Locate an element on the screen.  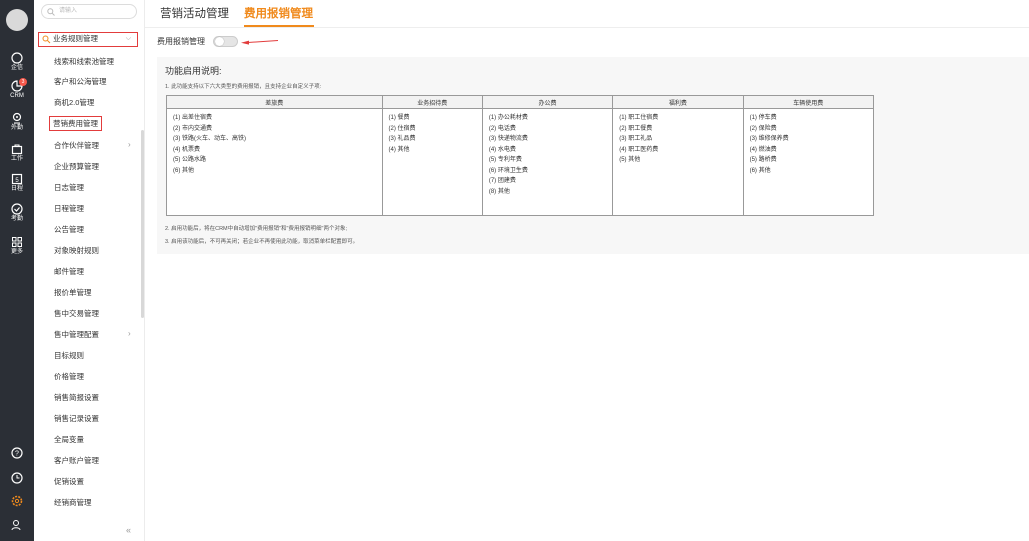
grid-icon is located at coordinates (17, 242).